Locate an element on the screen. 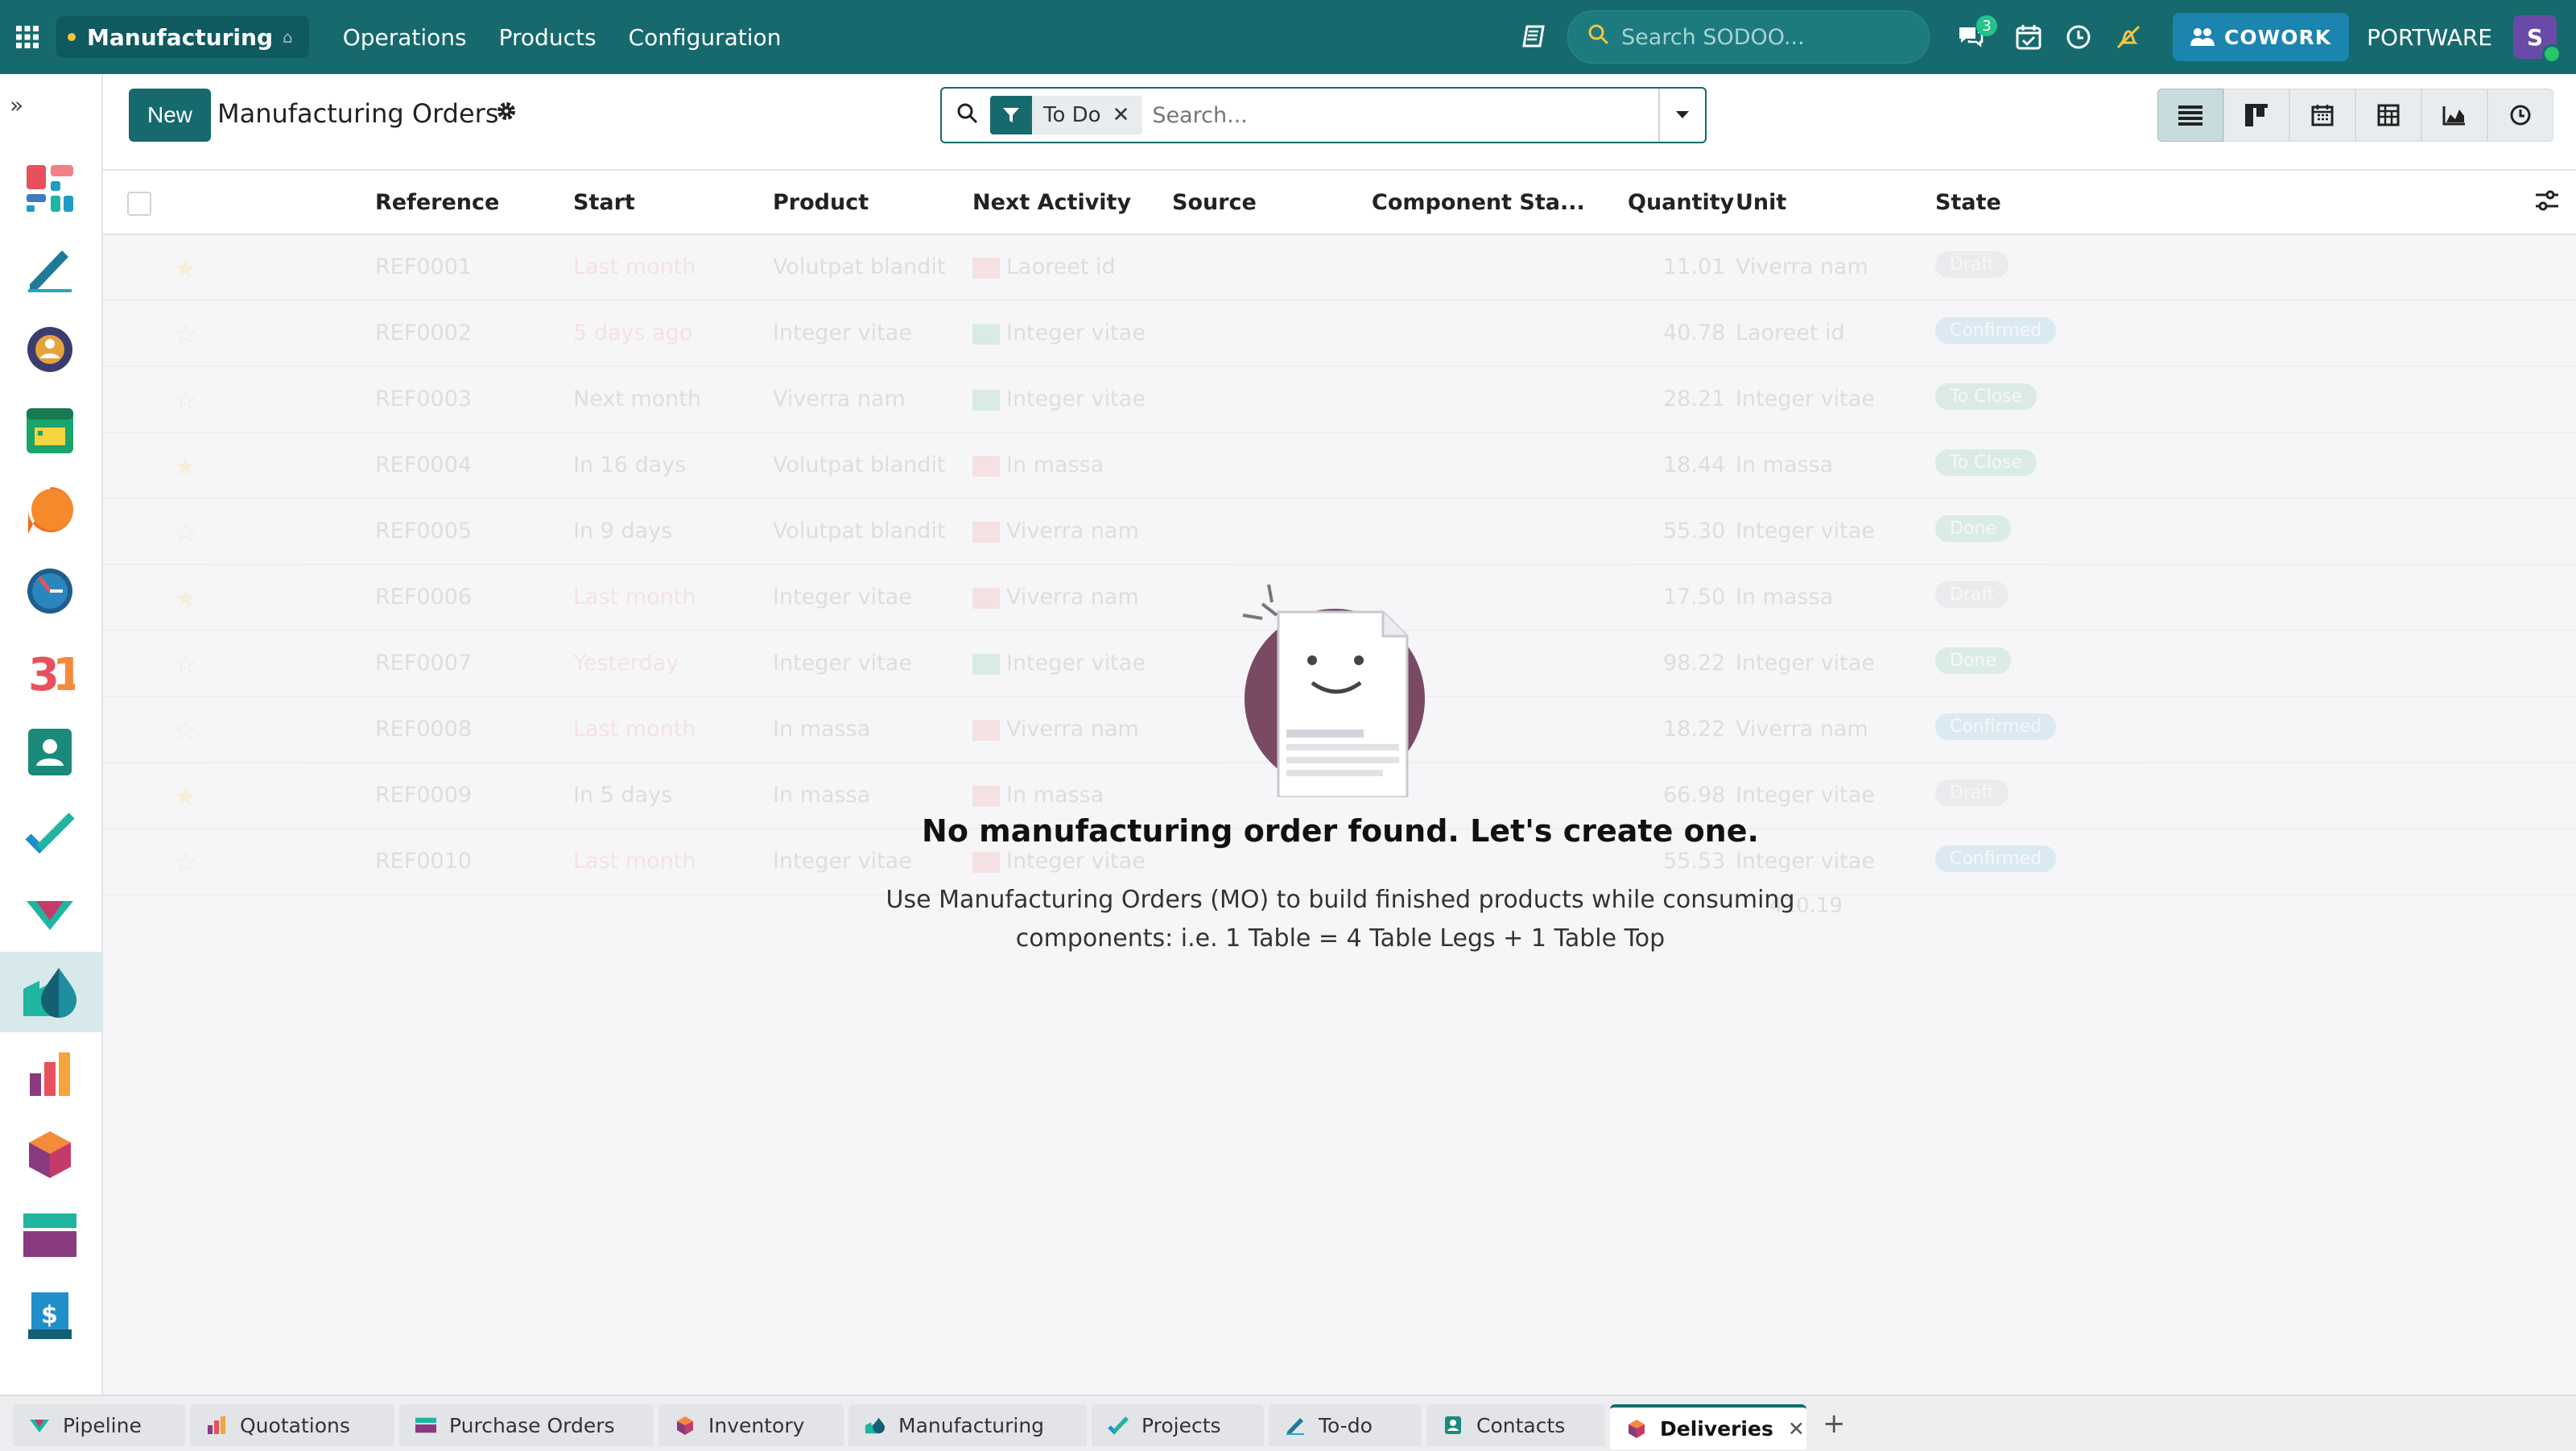 The width and height of the screenshot is (2576, 1451). cell-reference: REF0007 is located at coordinates (424, 663).